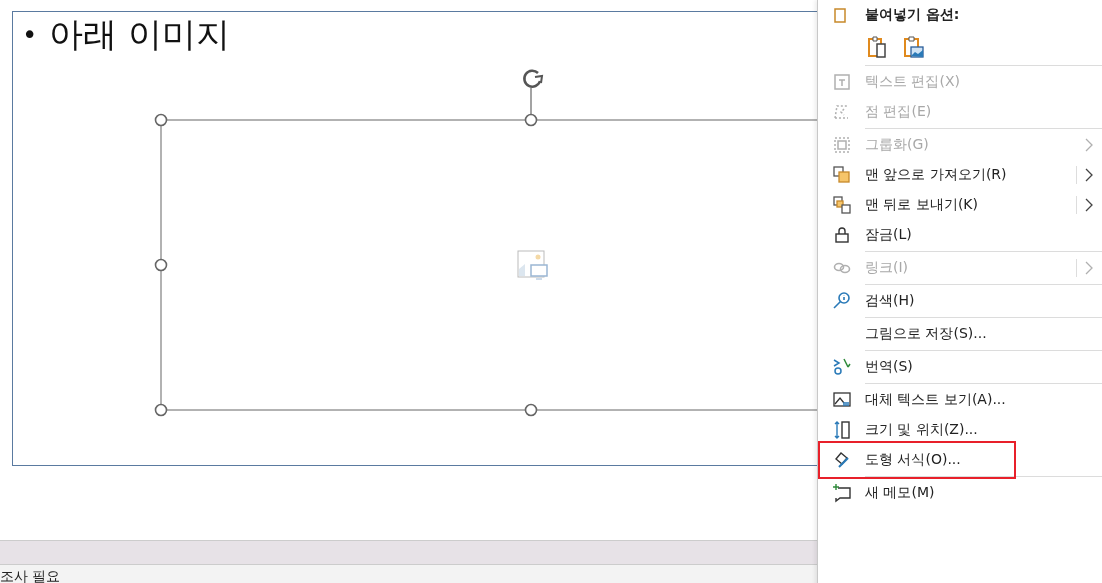 Image resolution: width=1102 pixels, height=583 pixels. Describe the element at coordinates (532, 265) in the screenshot. I see `image-placeholder-icon` at that location.